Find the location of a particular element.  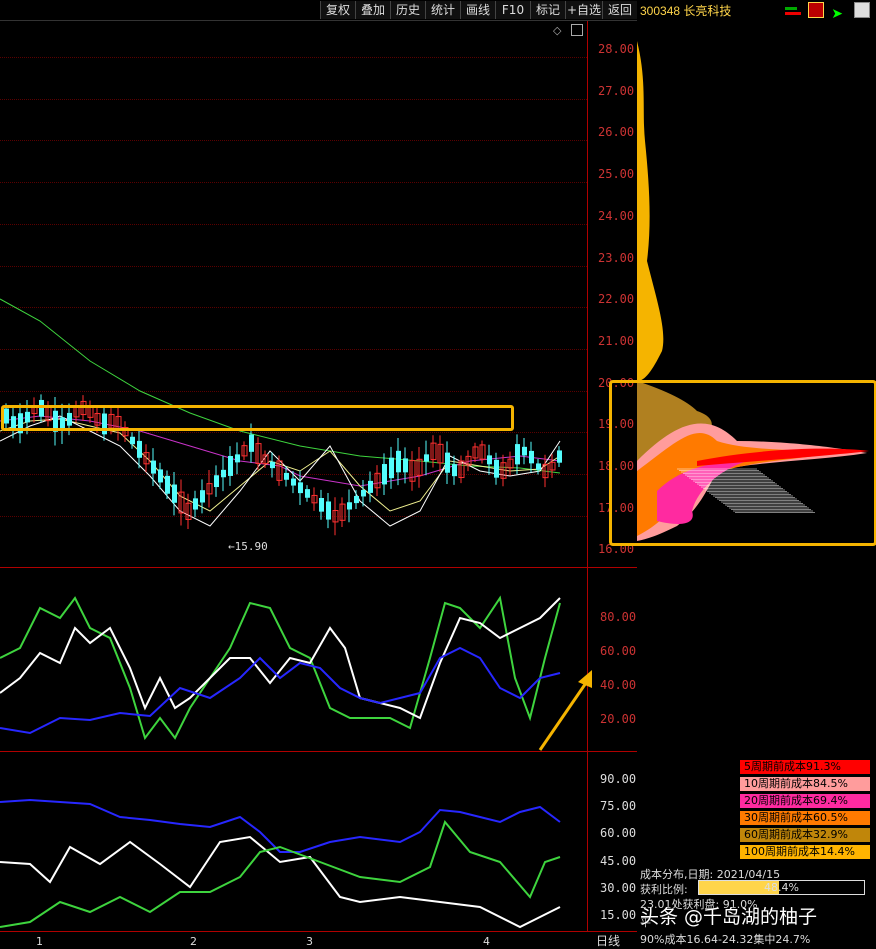

ma-short-line is located at coordinates (280, 465).